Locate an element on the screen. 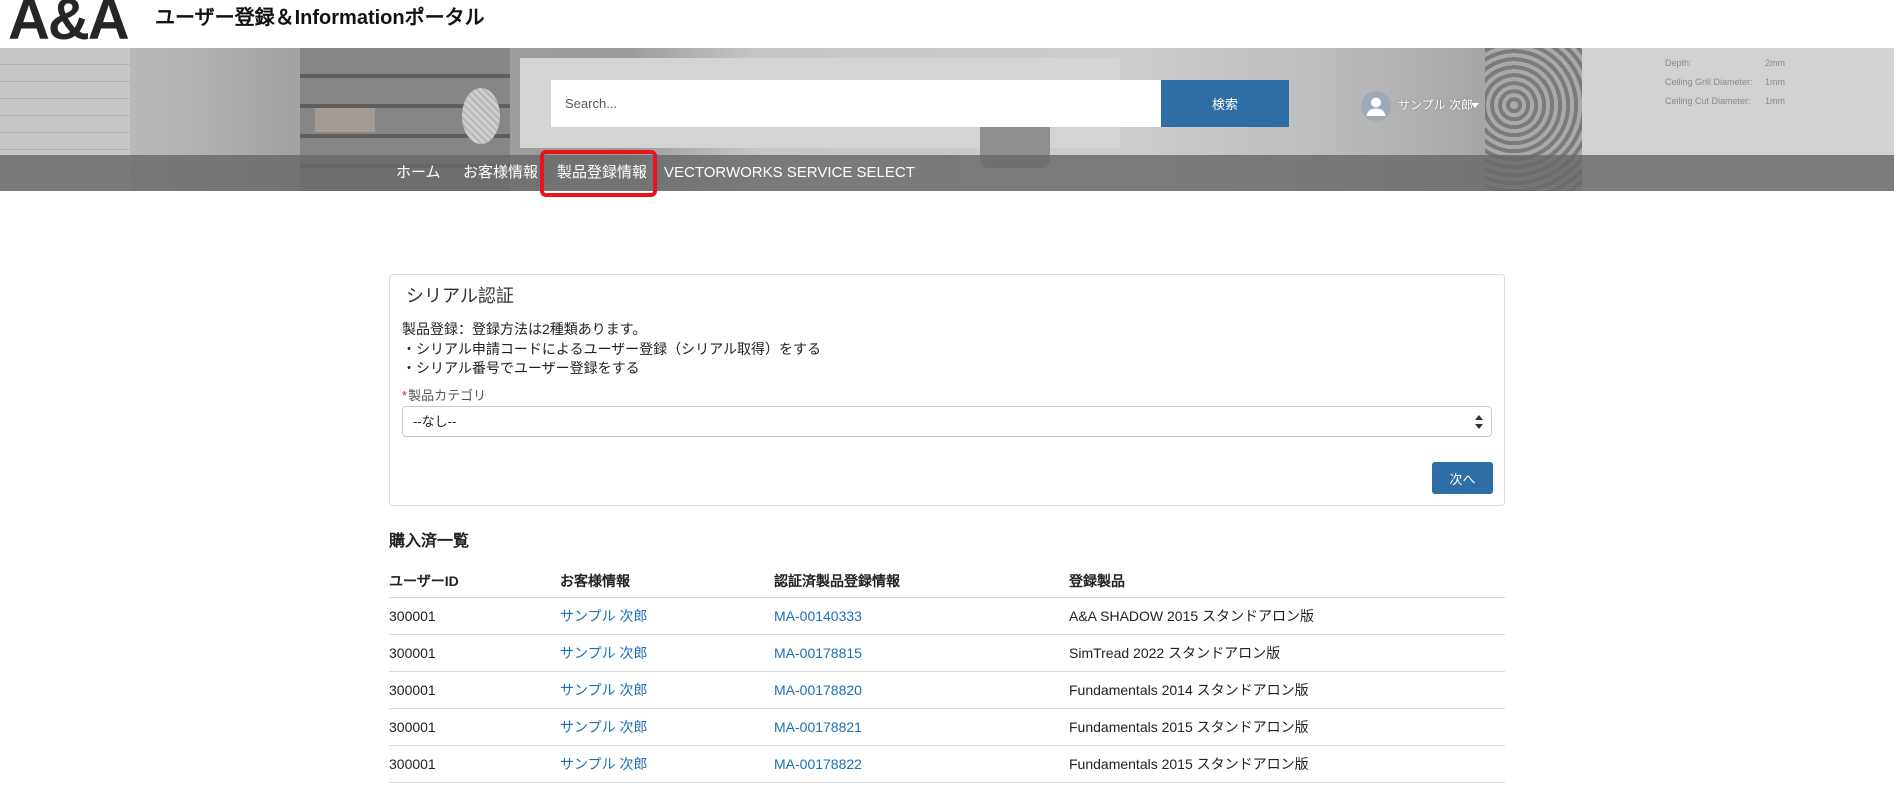 The image size is (1894, 788). cell-product: Fundamentals 2014 スタンドアロン版 is located at coordinates (1287, 690).